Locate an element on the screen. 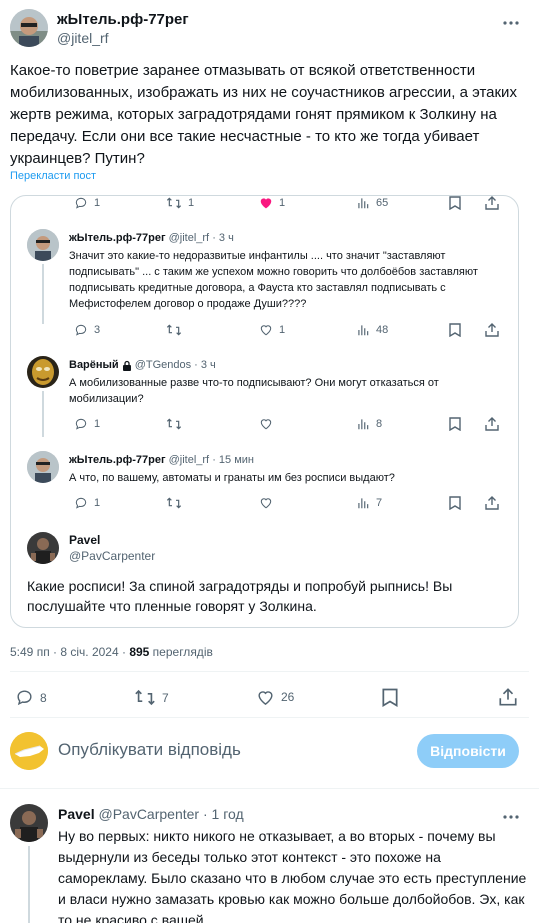 The image size is (539, 923). quoted-top-like-stat: 1 is located at coordinates (272, 202).